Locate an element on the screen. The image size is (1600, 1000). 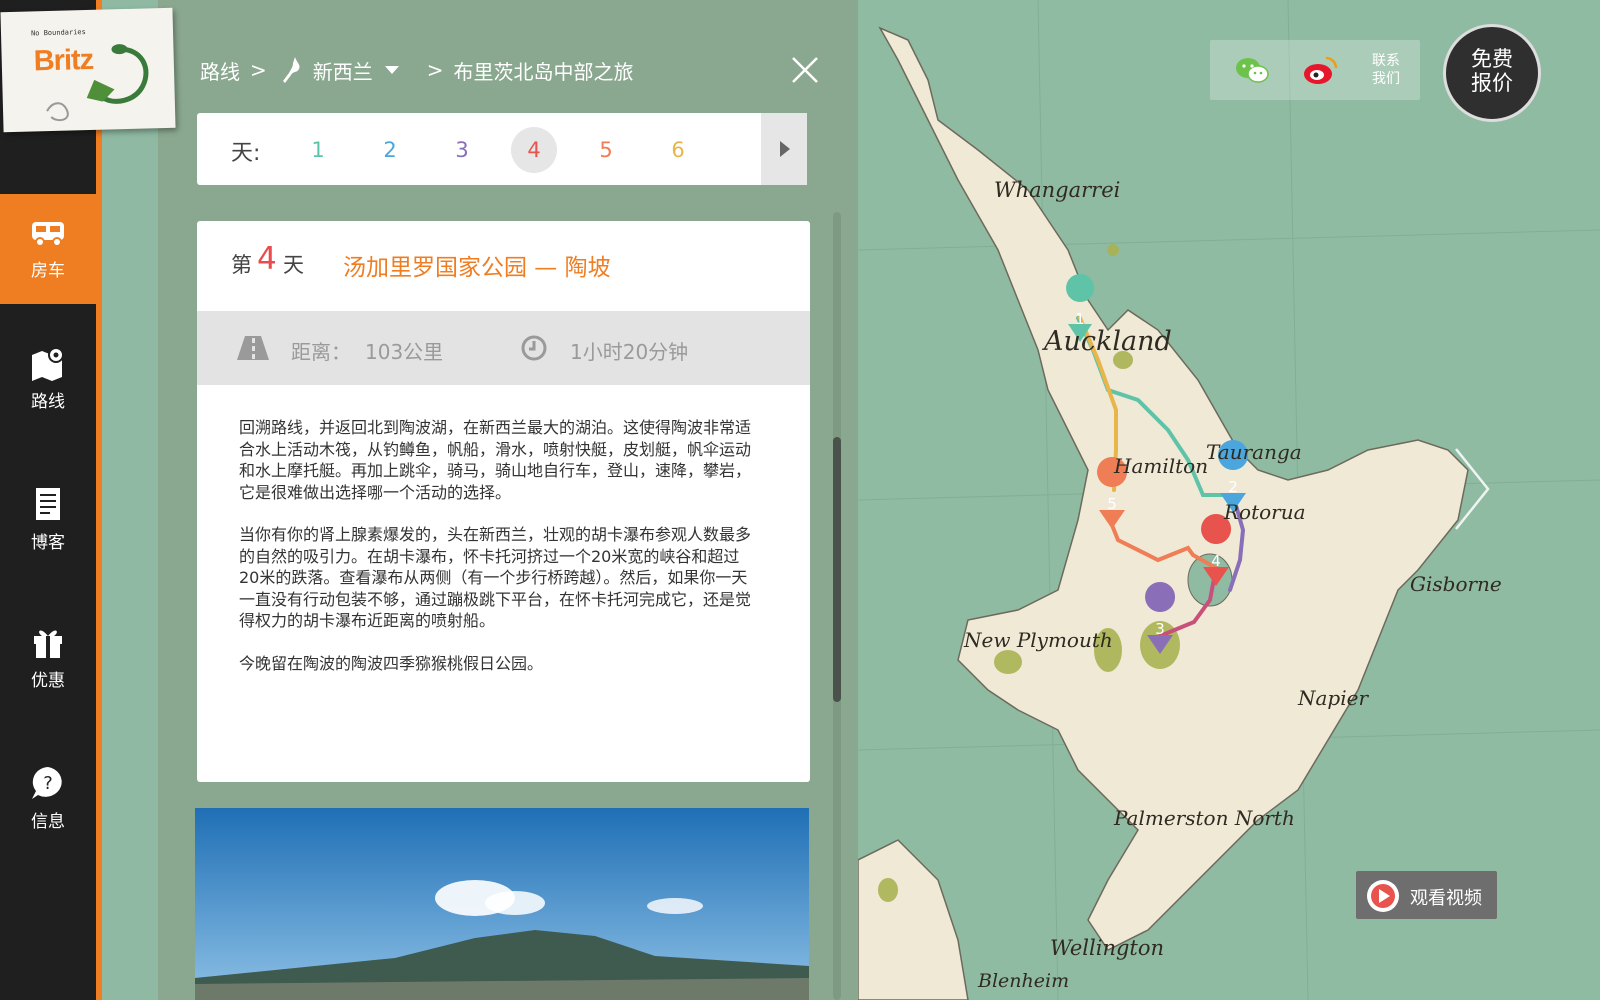
day-number-large: 4 is located at coordinates (267, 259).